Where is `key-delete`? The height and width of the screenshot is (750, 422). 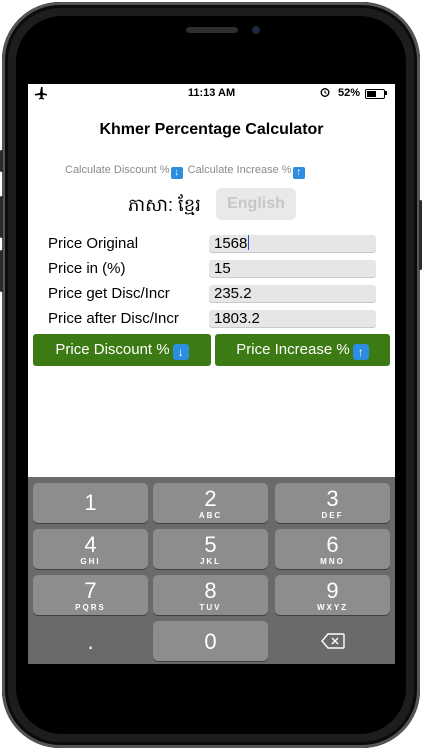
key-delete is located at coordinates (332, 641).